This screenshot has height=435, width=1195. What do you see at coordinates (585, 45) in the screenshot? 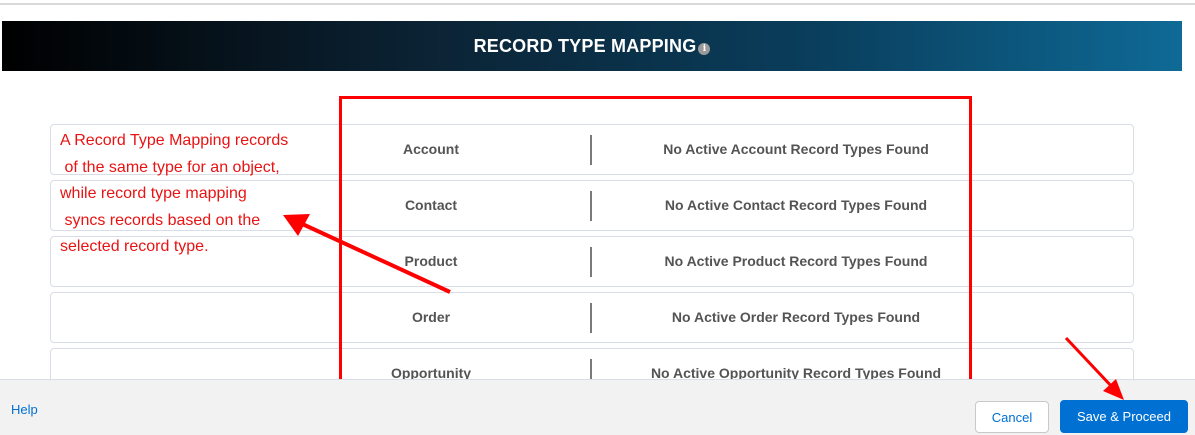
I see `page-title: RECORD TYPE MAPPING` at bounding box center [585, 45].